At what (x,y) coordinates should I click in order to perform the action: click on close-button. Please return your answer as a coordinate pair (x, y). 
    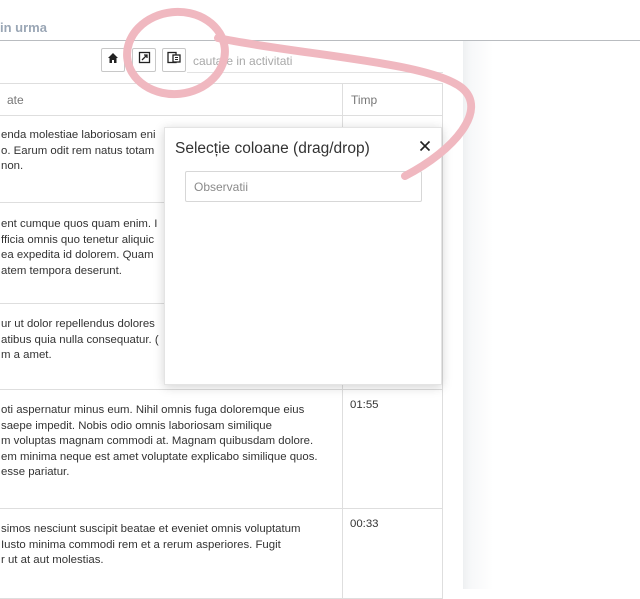
    Looking at the image, I should click on (425, 148).